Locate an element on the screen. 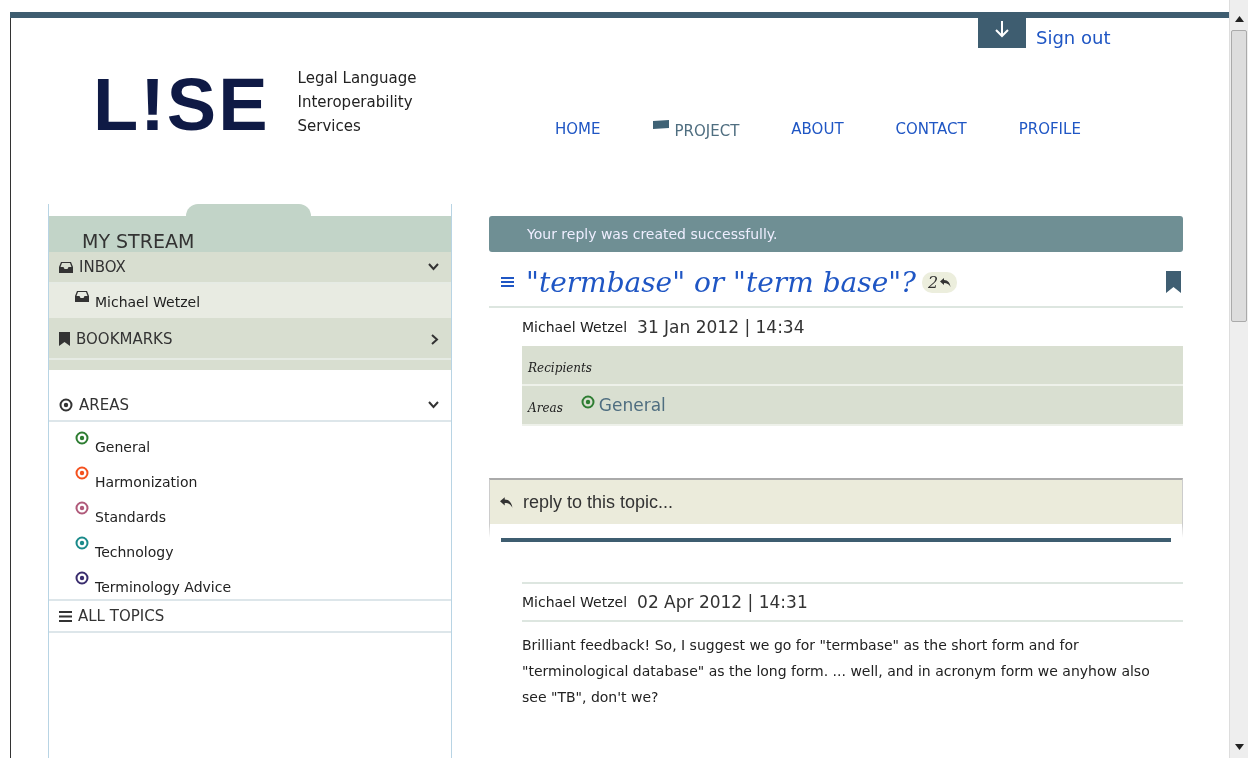 This screenshot has width=1248, height=758. nav-link: CONTACT is located at coordinates (931, 130).